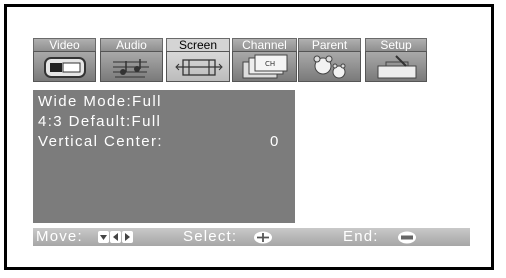 This screenshot has width=506, height=278. Describe the element at coordinates (100, 142) in the screenshot. I see `menu-row-vertical-center: Vertical Center:` at that location.